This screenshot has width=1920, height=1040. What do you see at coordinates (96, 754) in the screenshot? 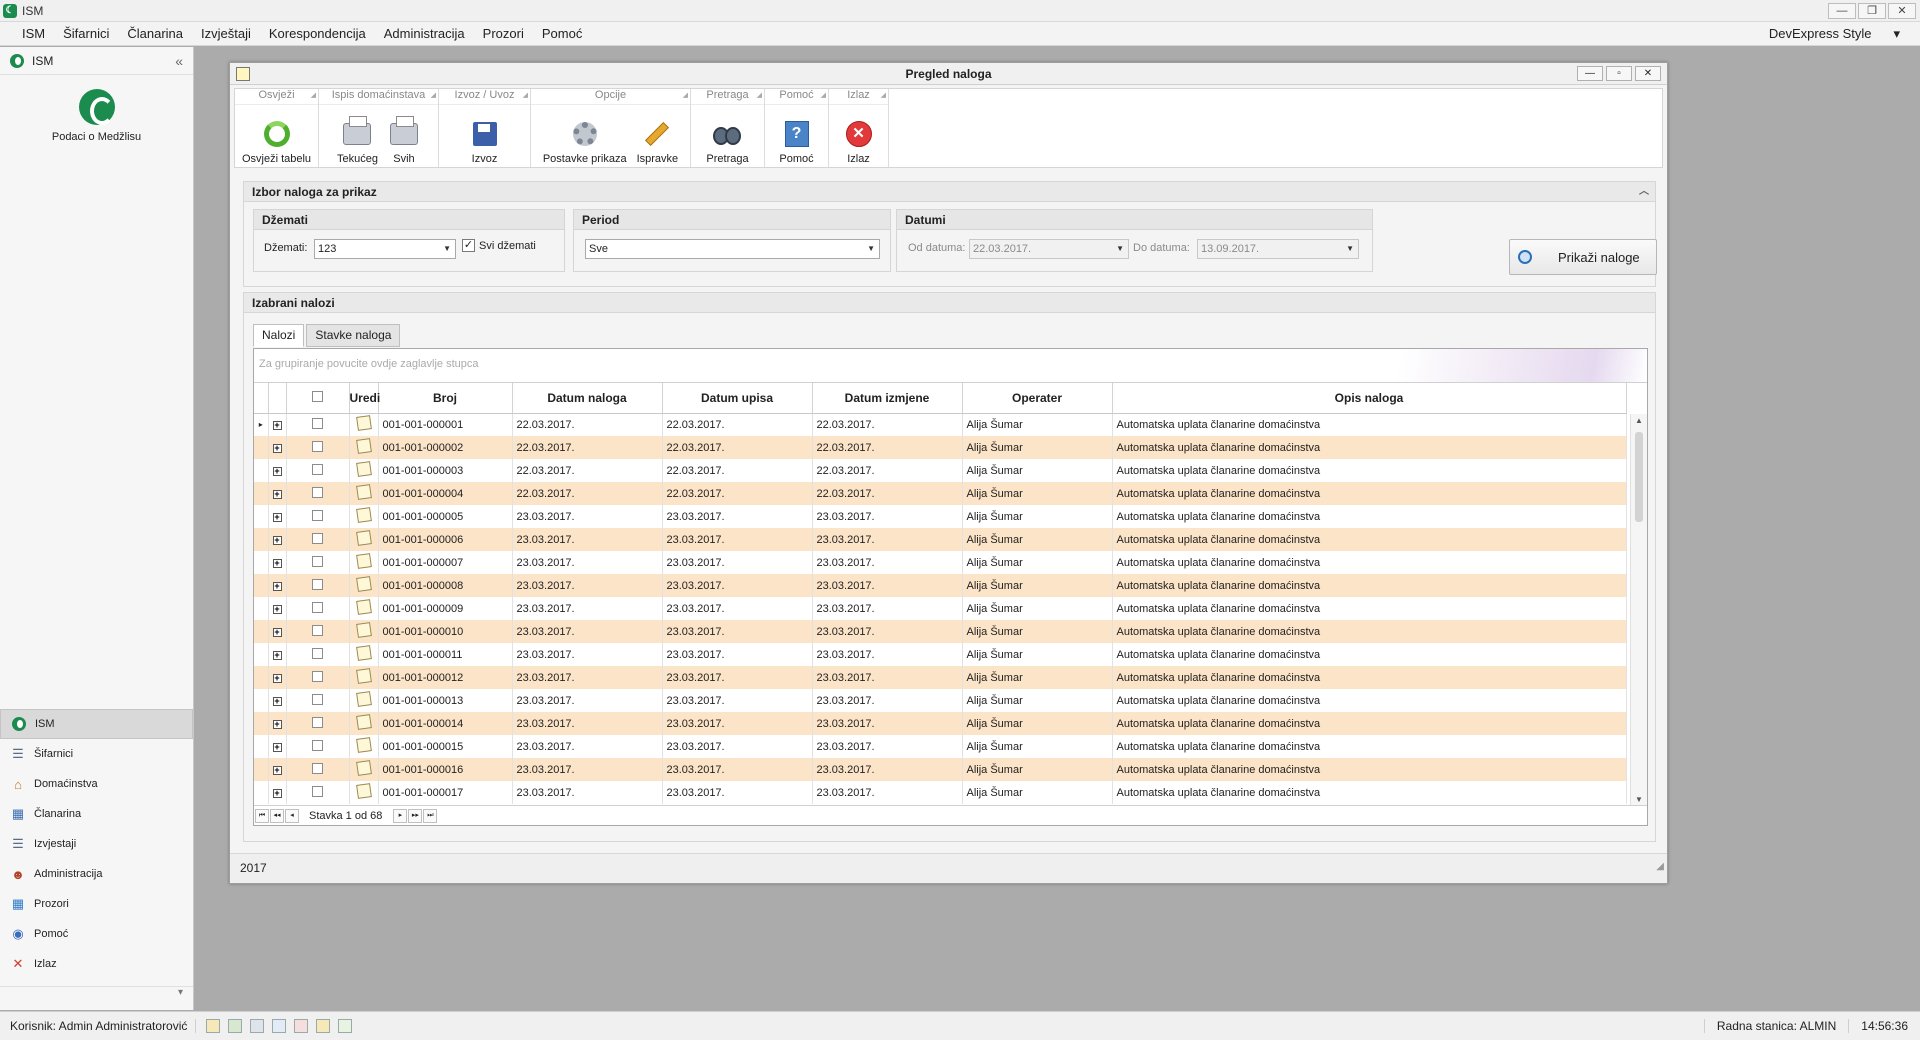
I see `nav-item-sifarnici: ☰ Šifarnici` at bounding box center [96, 754].